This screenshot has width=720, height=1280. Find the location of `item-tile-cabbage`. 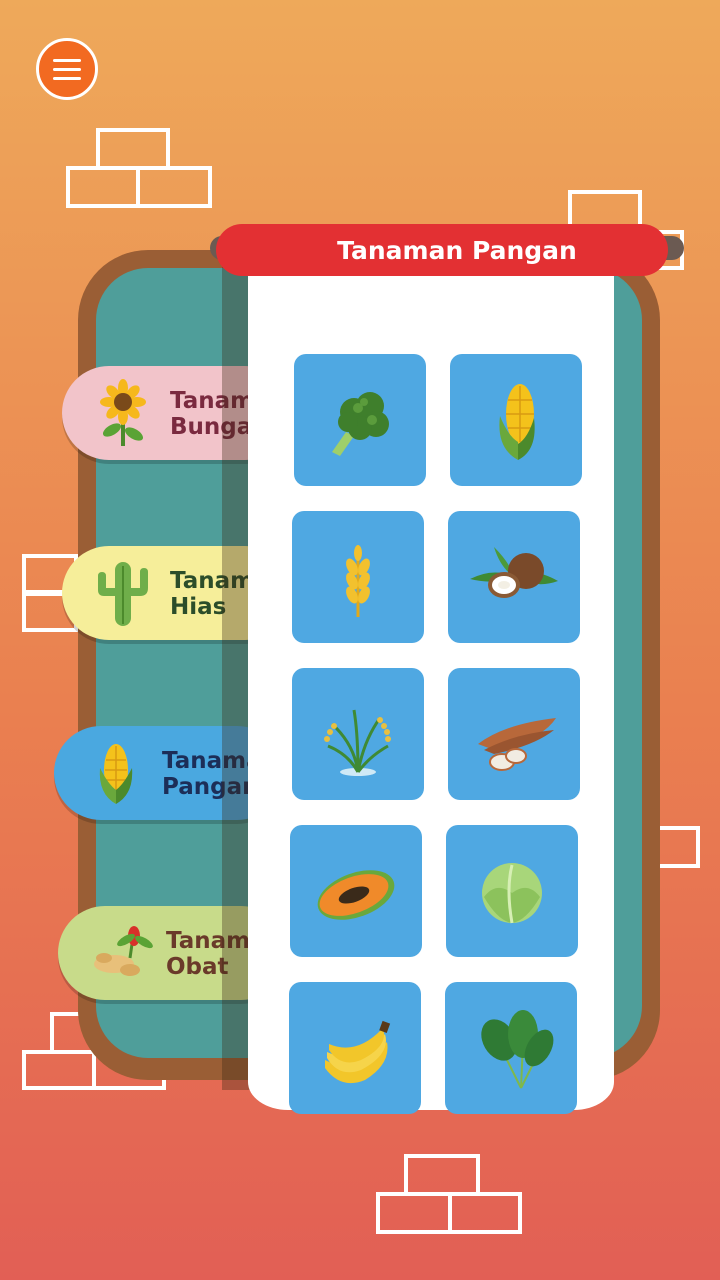

item-tile-cabbage is located at coordinates (512, 891).